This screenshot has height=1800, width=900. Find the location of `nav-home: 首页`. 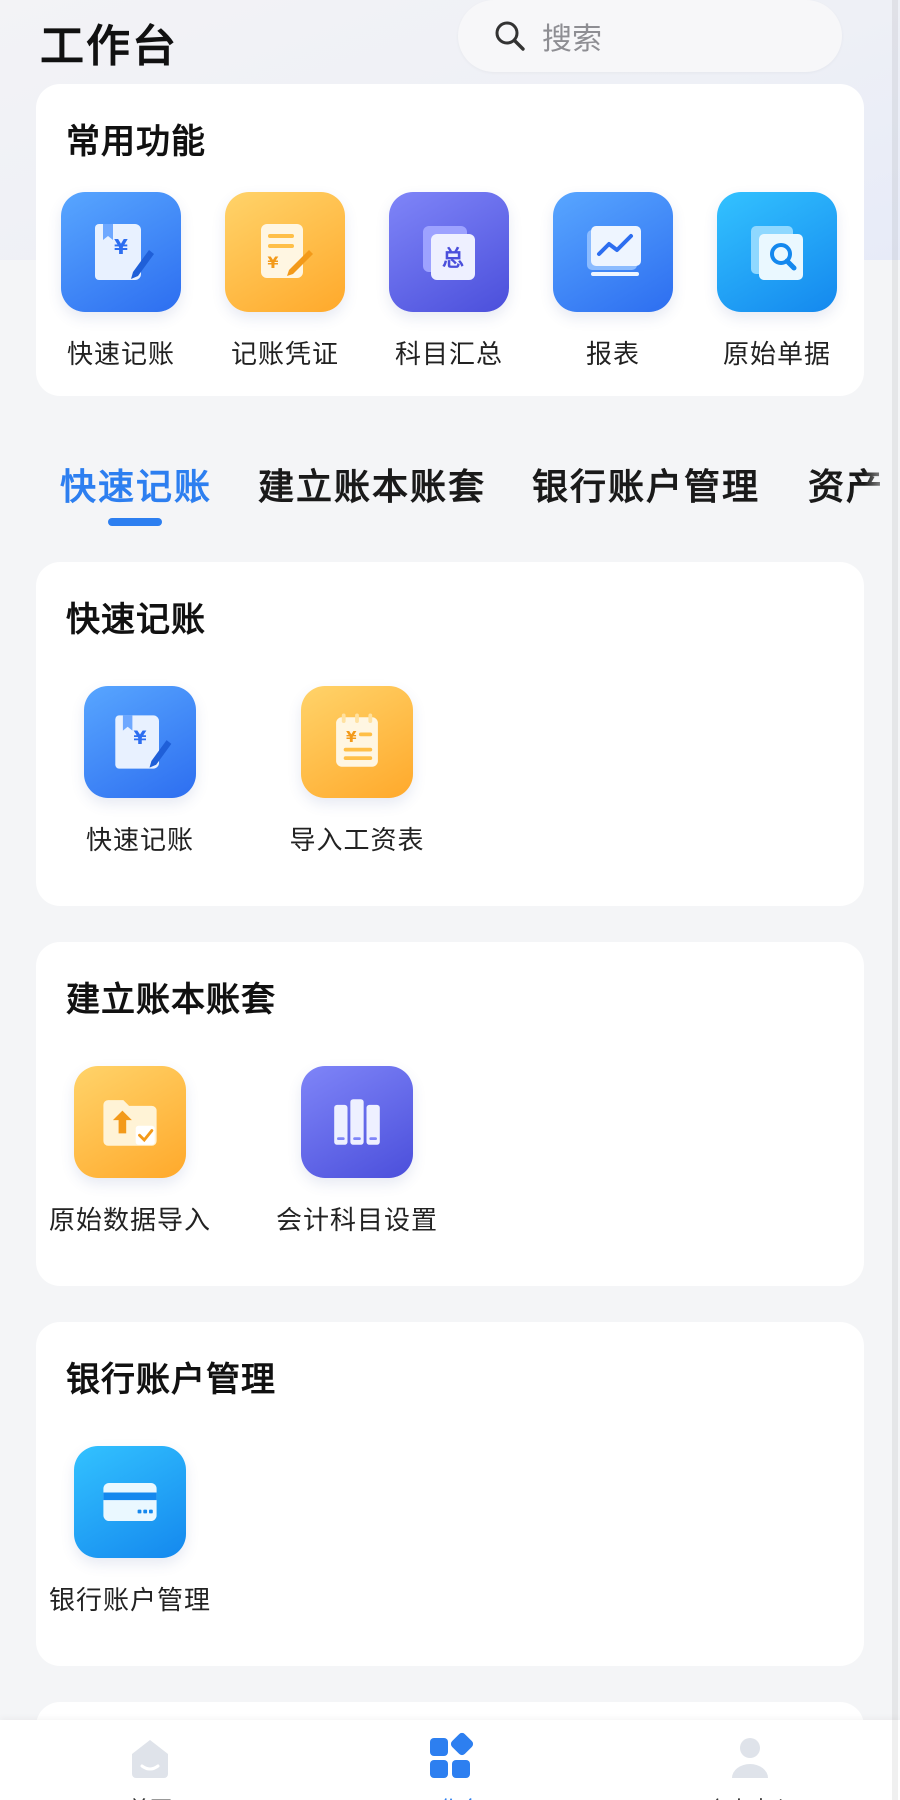

nav-home: 首页 is located at coordinates (150, 1766).